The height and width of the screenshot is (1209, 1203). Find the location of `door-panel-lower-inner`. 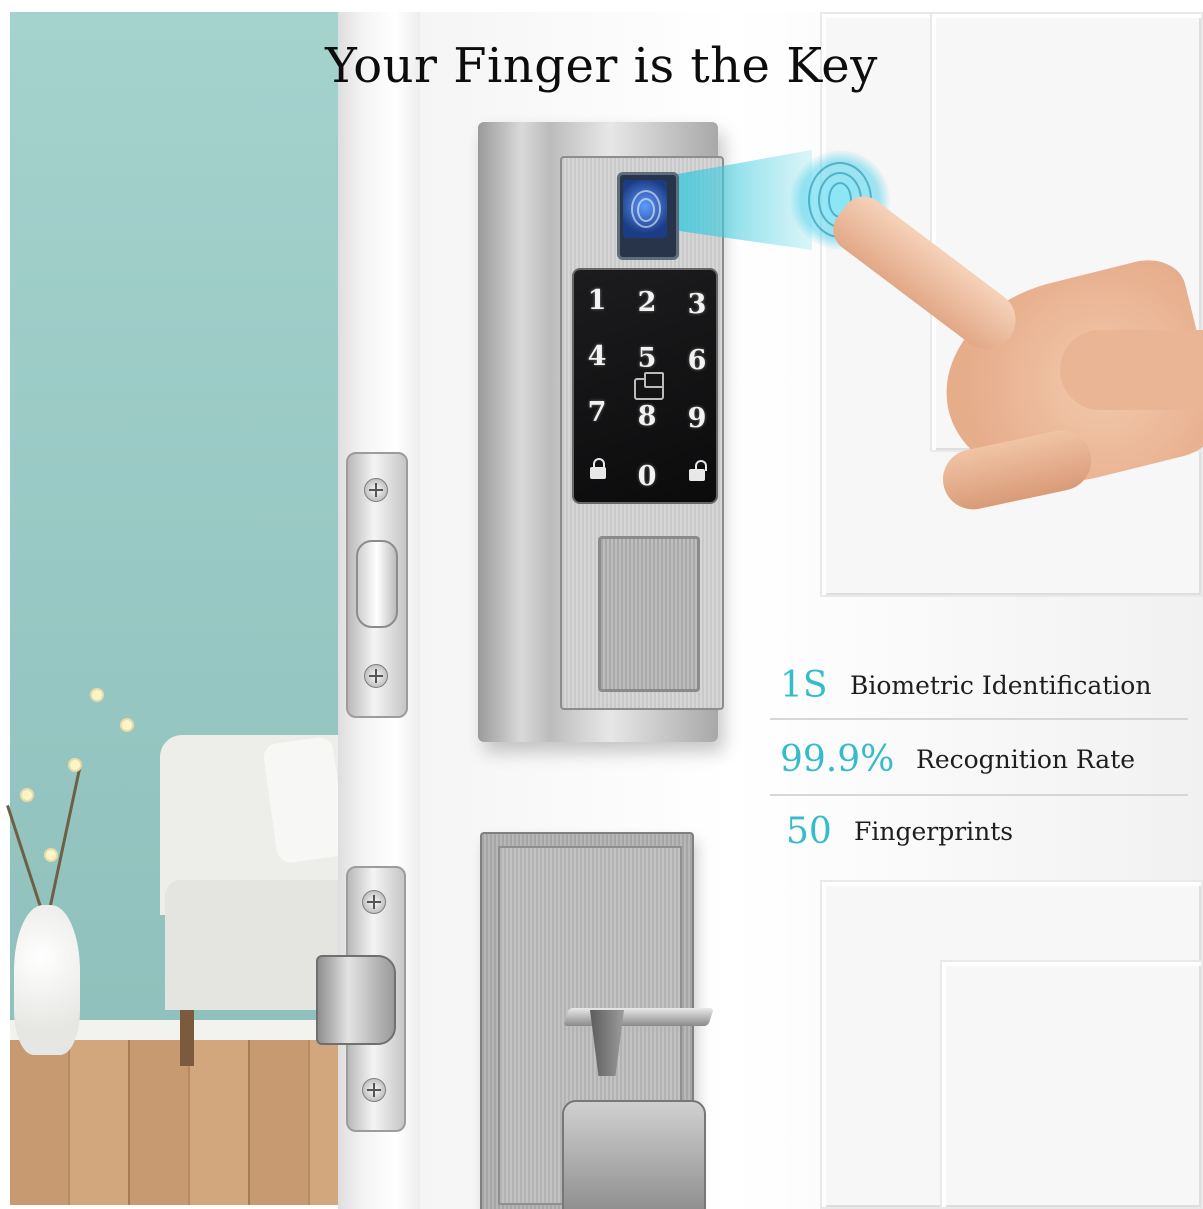

door-panel-lower-inner is located at coordinates (1071, 1084).